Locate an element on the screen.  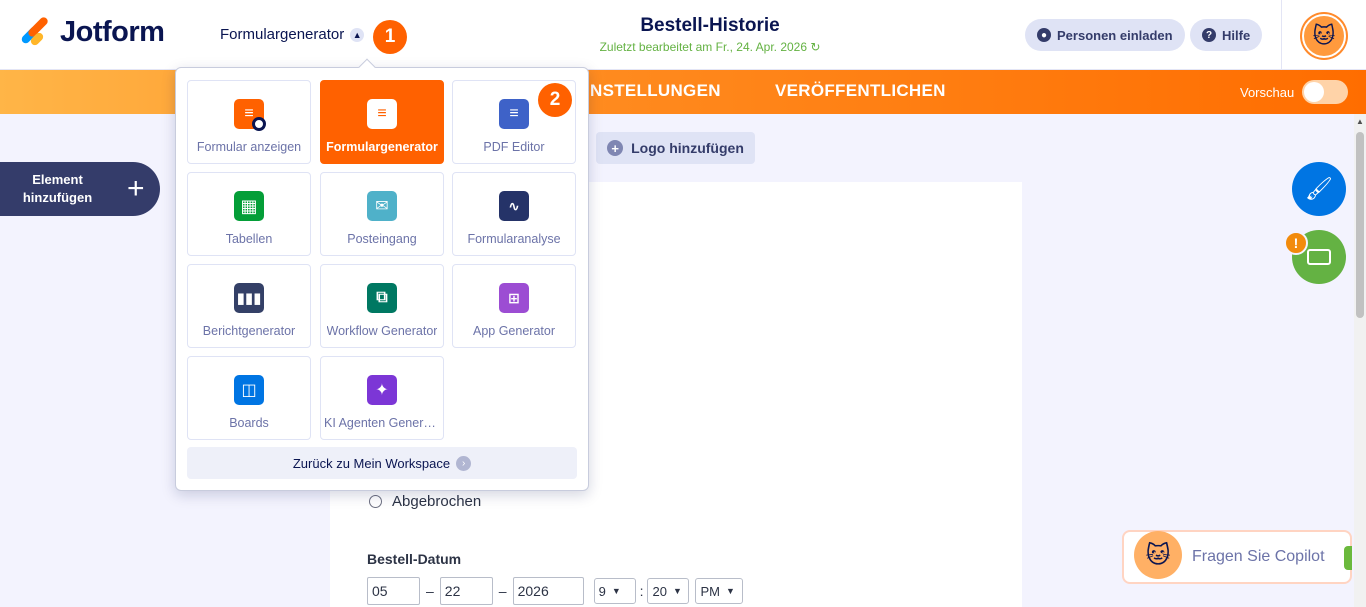
date-month-input: 05 is located at coordinates (393, 591).